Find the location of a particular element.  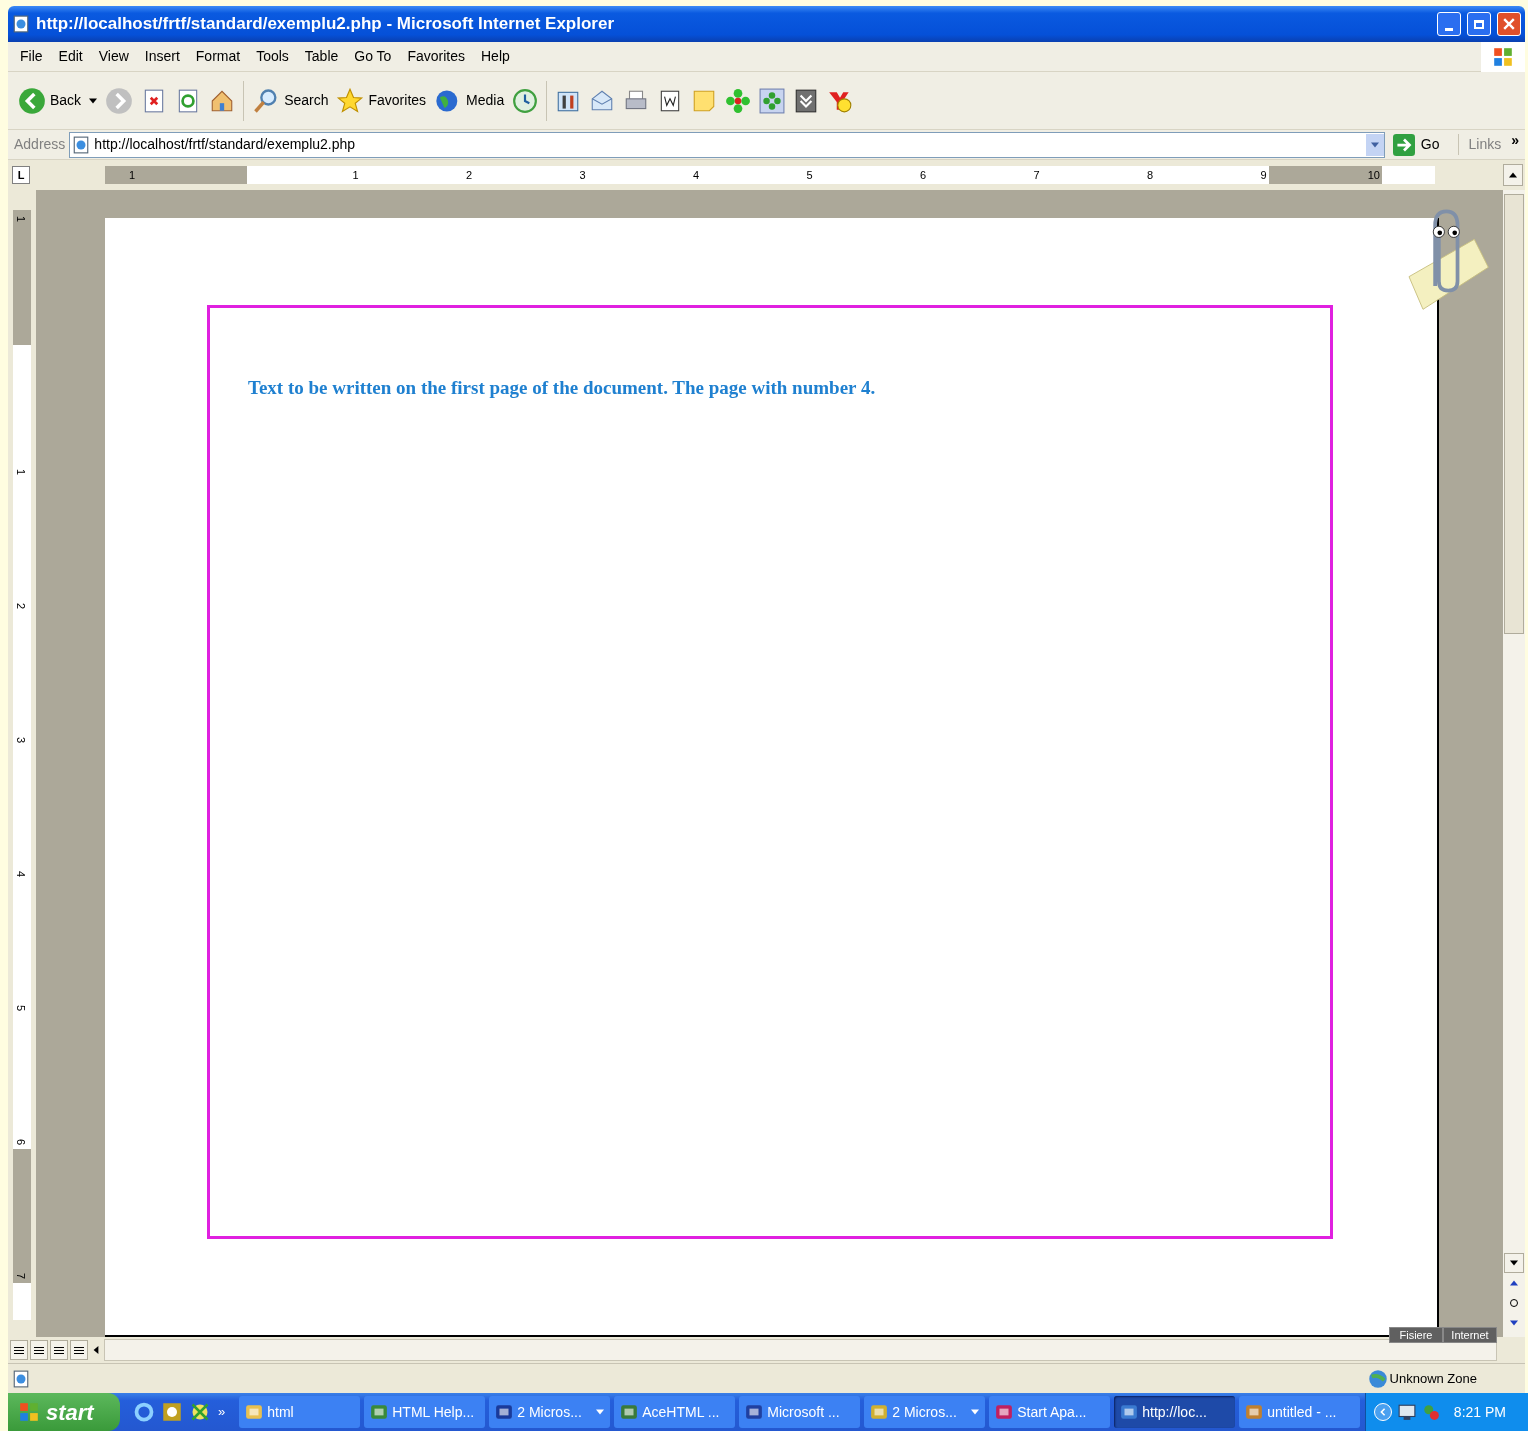

menu-item: Favorites is located at coordinates (436, 56).